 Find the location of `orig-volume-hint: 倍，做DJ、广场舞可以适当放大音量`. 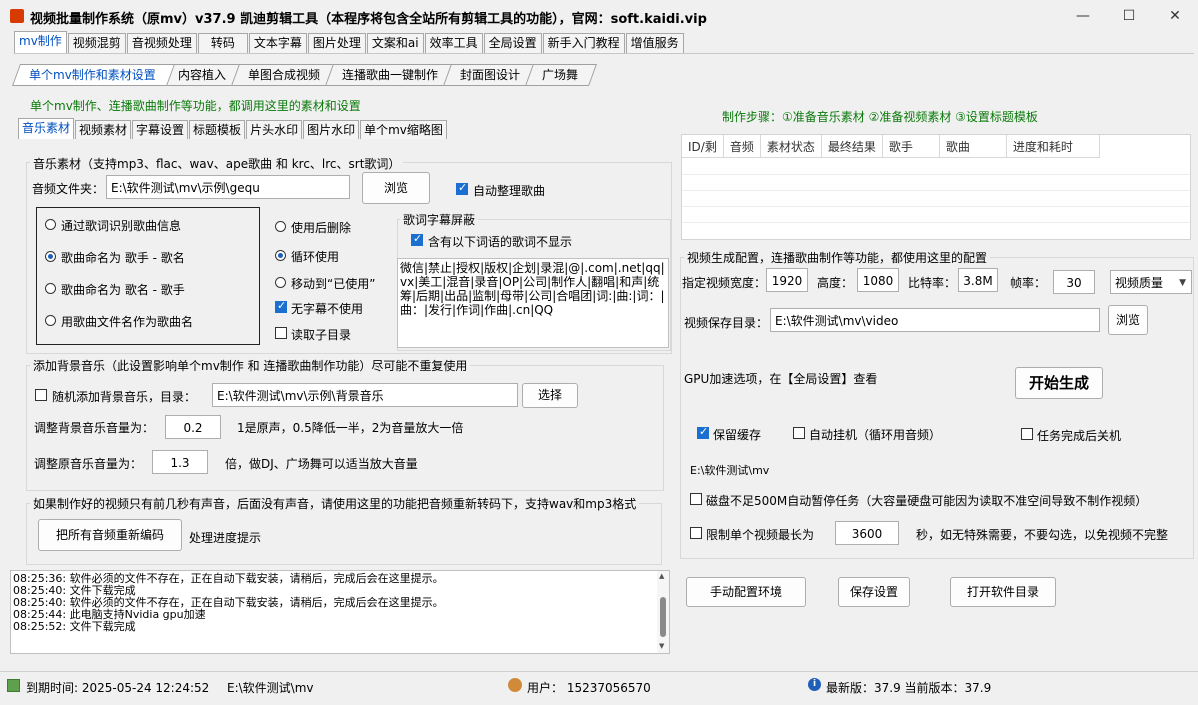

orig-volume-hint: 倍，做DJ、广场舞可以适当放大音量 is located at coordinates (321, 464).